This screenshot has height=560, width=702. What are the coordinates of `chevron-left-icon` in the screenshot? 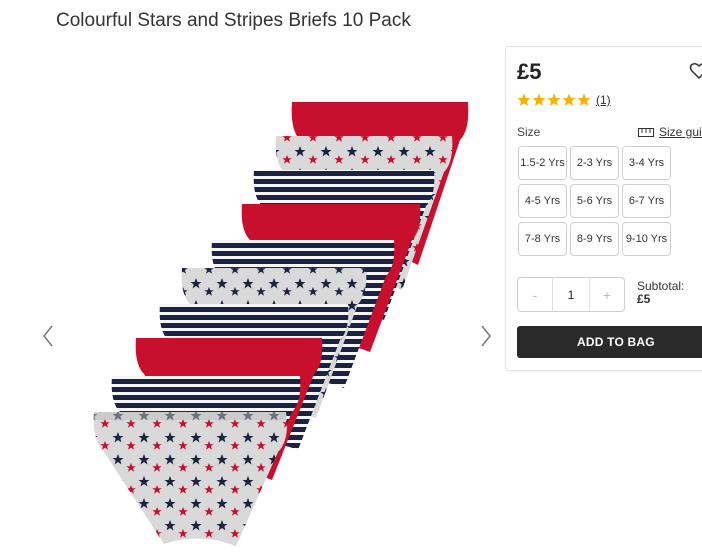 It's located at (48, 336).